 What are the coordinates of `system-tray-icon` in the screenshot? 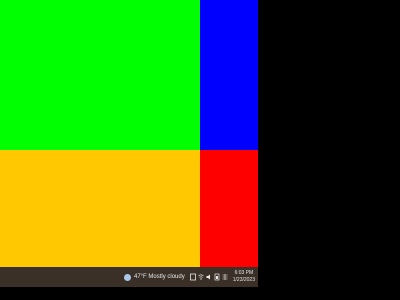 It's located at (192, 277).